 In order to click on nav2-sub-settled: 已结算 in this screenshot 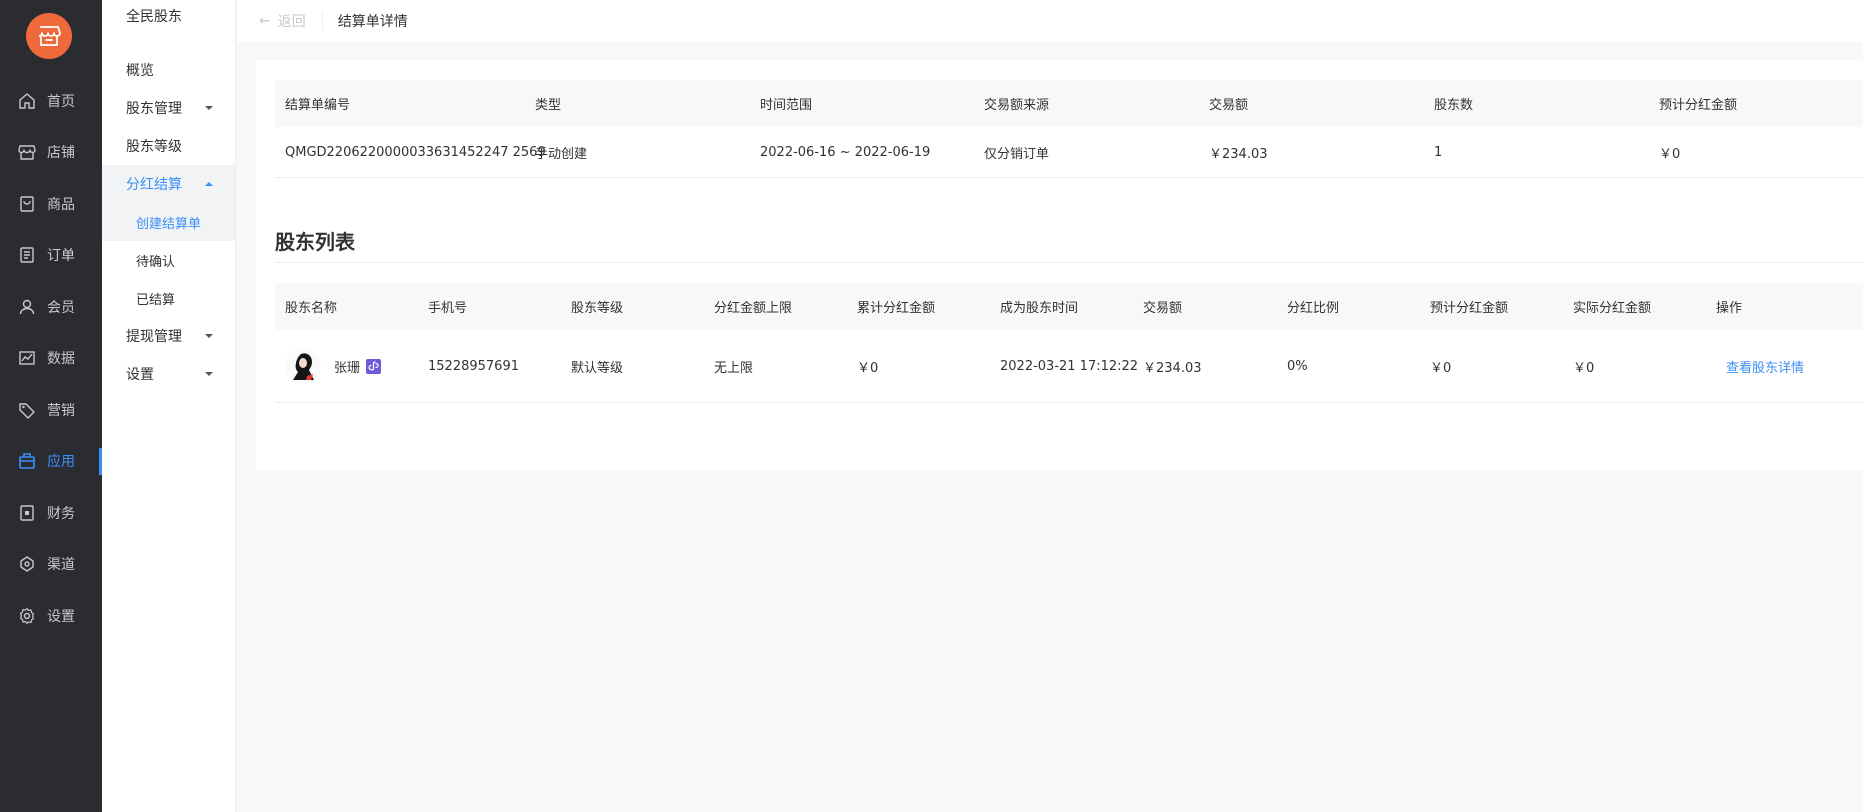, I will do `click(168, 298)`.